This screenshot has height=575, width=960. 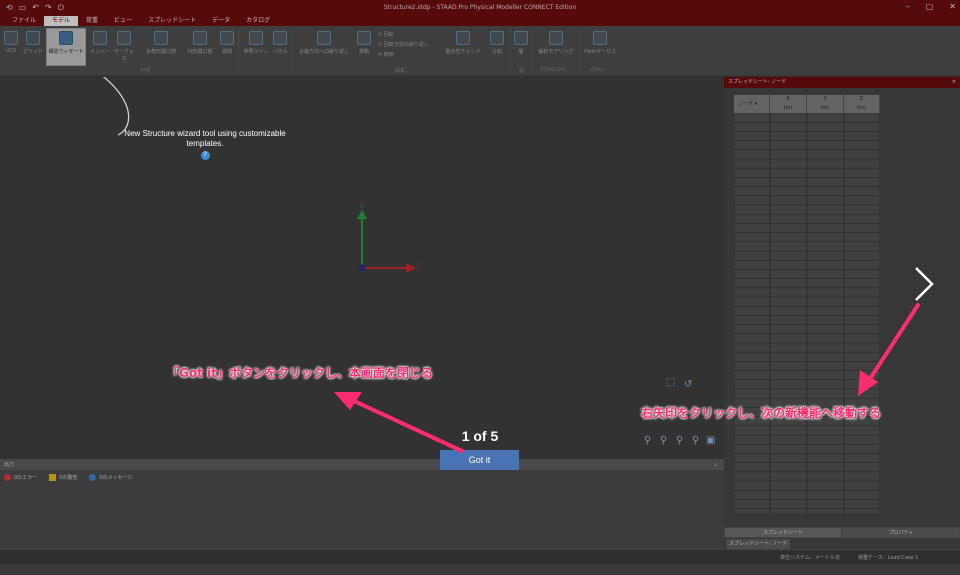 What do you see at coordinates (479, 460) in the screenshot?
I see `got-it-button: Got it` at bounding box center [479, 460].